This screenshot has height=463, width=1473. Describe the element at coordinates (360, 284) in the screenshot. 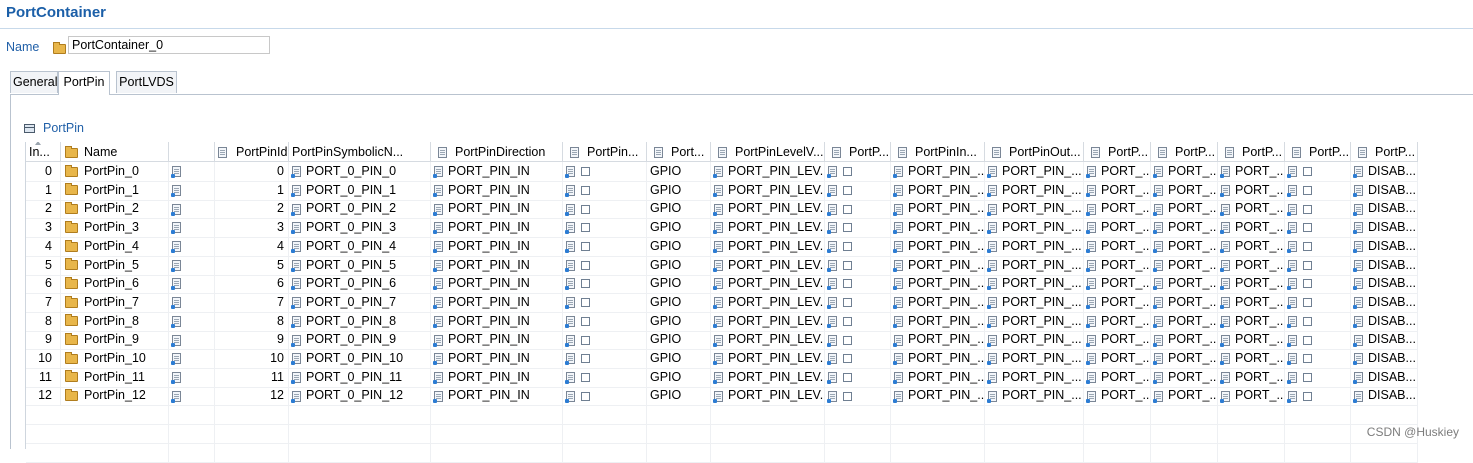

I see `table-cell: PORT_0_PIN_6` at that location.